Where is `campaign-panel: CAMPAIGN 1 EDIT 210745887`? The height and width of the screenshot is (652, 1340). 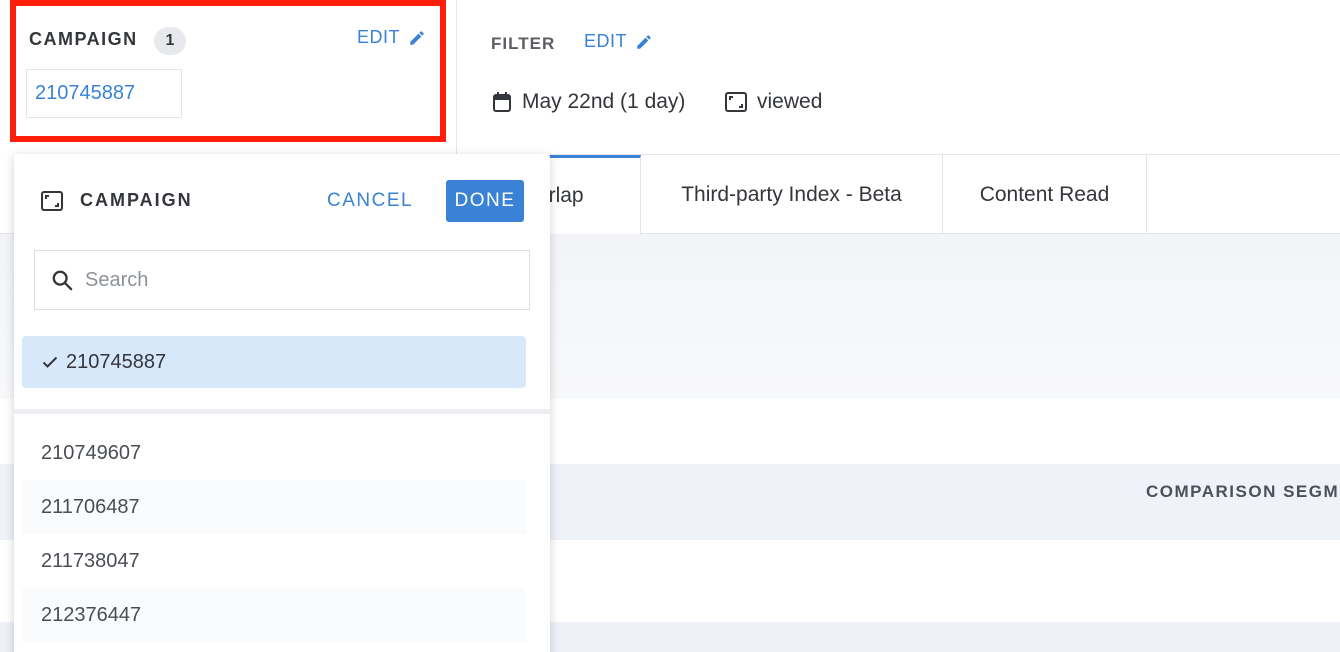
campaign-panel: CAMPAIGN 1 EDIT 210745887 is located at coordinates (228, 77).